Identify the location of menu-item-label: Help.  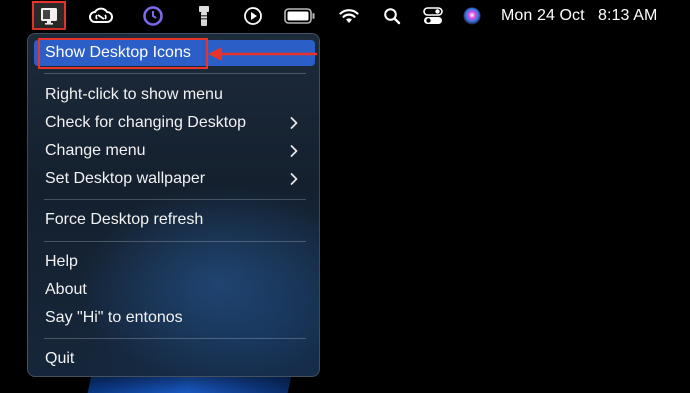
(61, 261).